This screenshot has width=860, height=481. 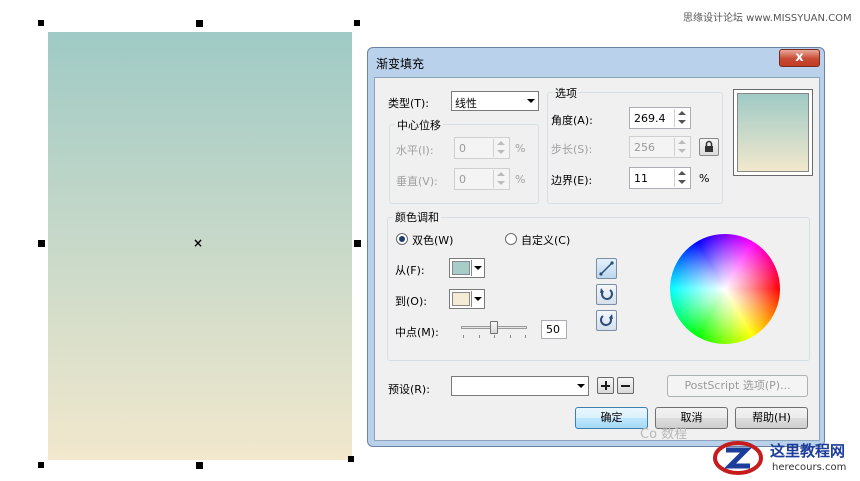 I want to click on watermark-text: Co 数程, so click(x=664, y=434).